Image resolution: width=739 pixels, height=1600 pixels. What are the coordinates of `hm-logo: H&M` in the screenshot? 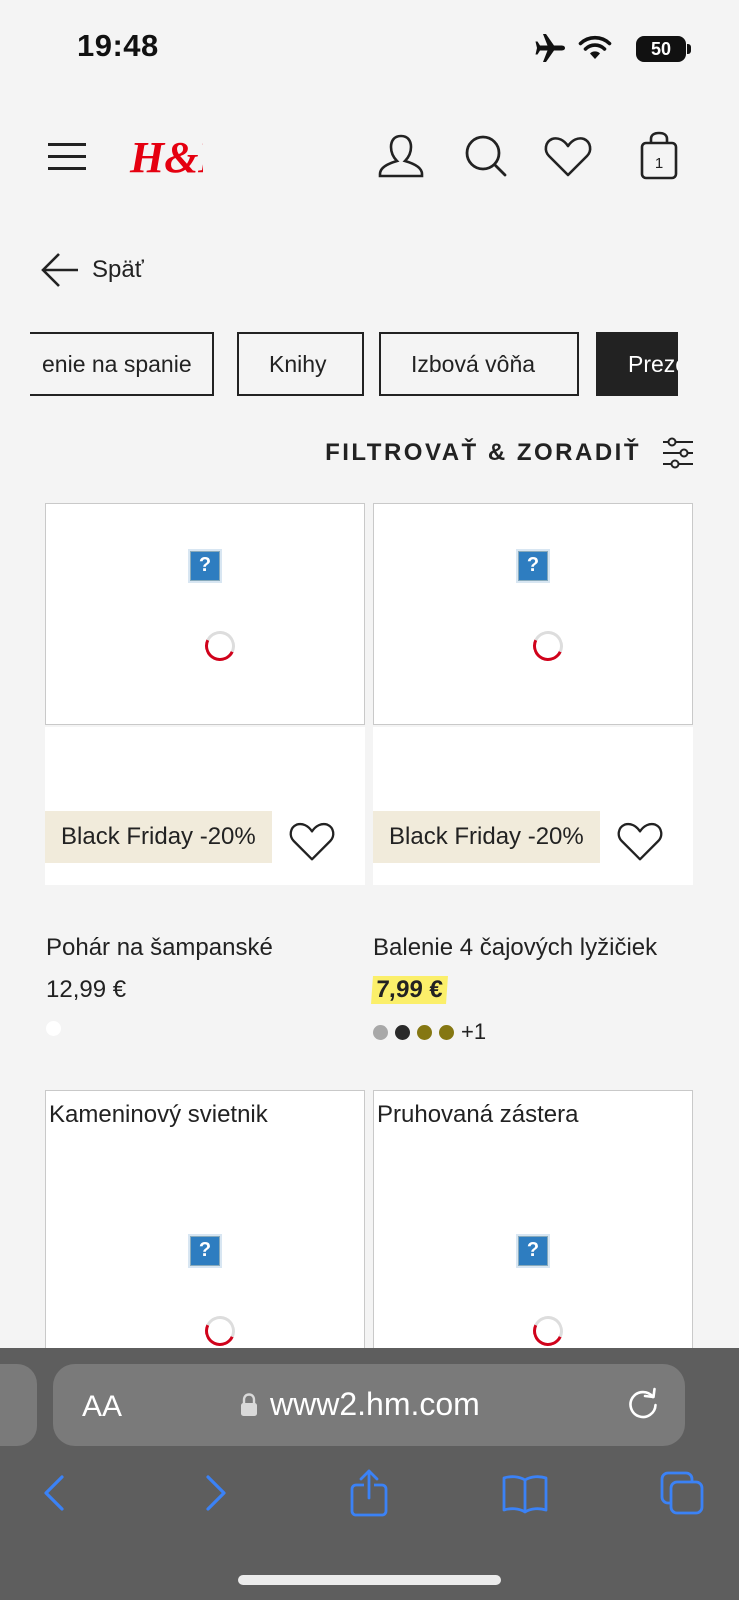 It's located at (165, 156).